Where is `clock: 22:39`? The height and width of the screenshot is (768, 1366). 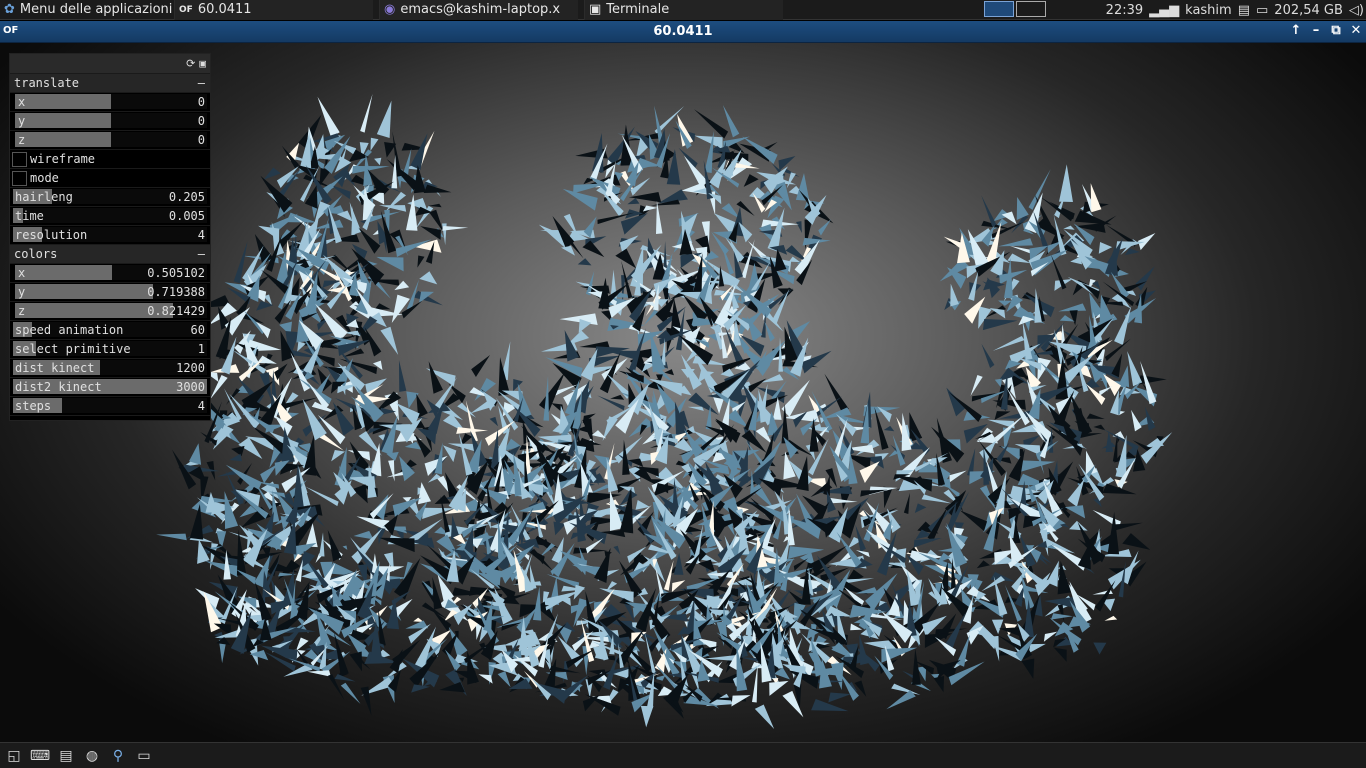
clock: 22:39 is located at coordinates (1124, 10).